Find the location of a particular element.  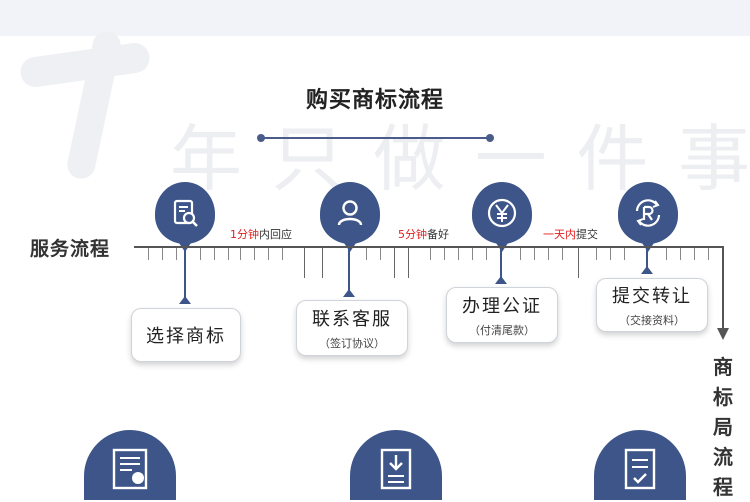

title-underline is located at coordinates (375, 138).